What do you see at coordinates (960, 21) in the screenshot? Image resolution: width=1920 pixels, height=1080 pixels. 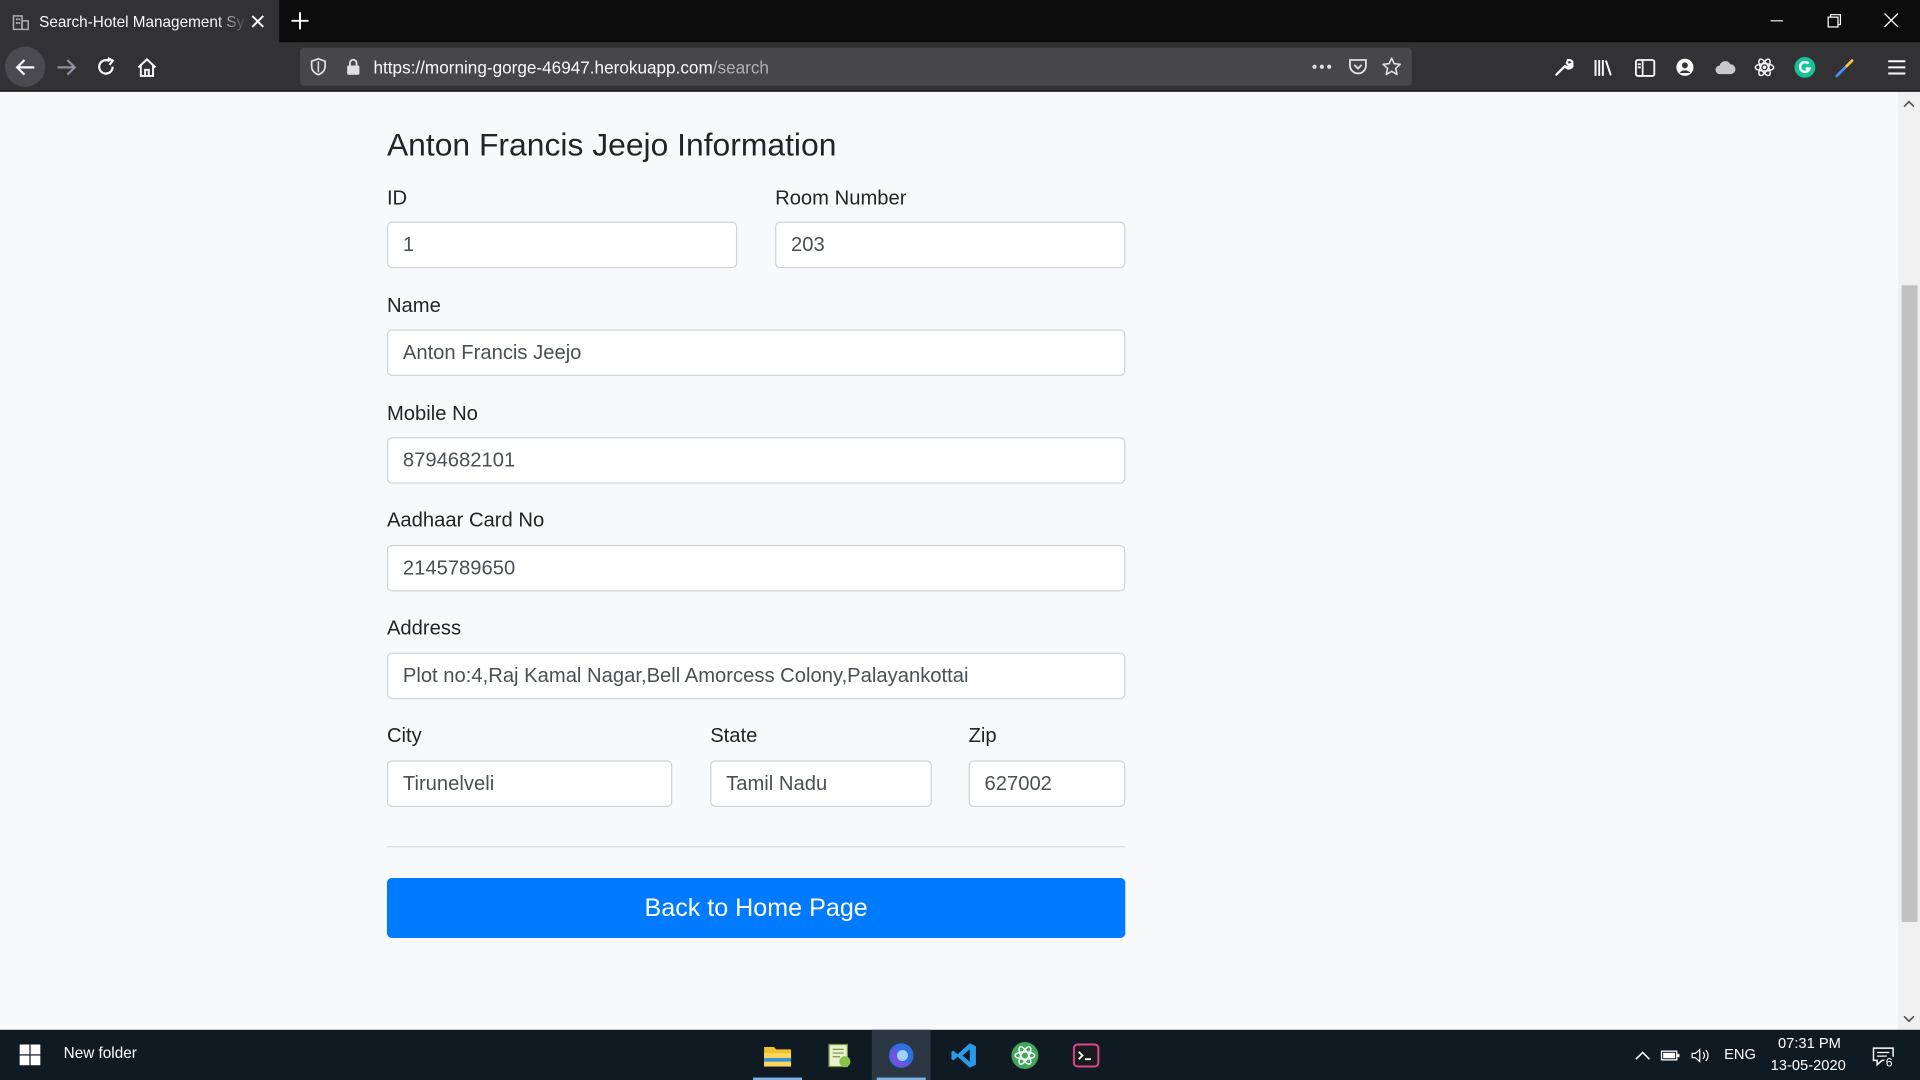 I see `browser-tab-strip: Search-Hotel Management System` at bounding box center [960, 21].